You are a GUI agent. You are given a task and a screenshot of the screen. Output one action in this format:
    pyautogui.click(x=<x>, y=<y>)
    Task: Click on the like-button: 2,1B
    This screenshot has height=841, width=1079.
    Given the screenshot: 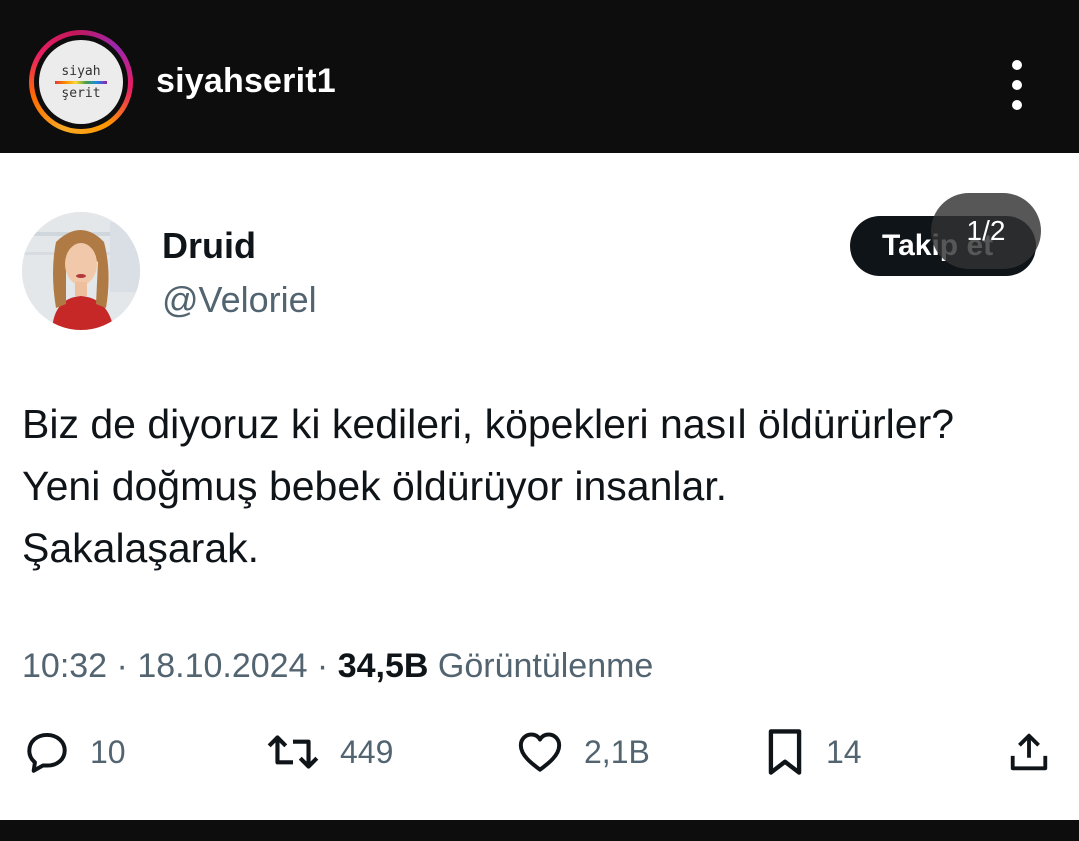 What is the action you would take?
    pyautogui.click(x=582, y=752)
    